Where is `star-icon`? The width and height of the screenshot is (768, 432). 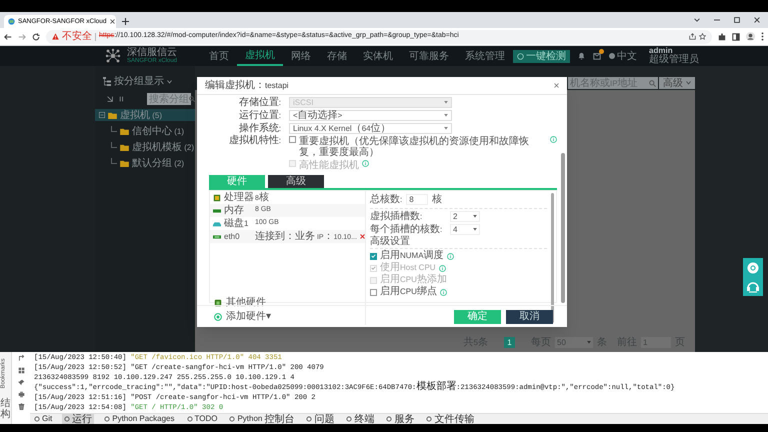
star-icon is located at coordinates (702, 36).